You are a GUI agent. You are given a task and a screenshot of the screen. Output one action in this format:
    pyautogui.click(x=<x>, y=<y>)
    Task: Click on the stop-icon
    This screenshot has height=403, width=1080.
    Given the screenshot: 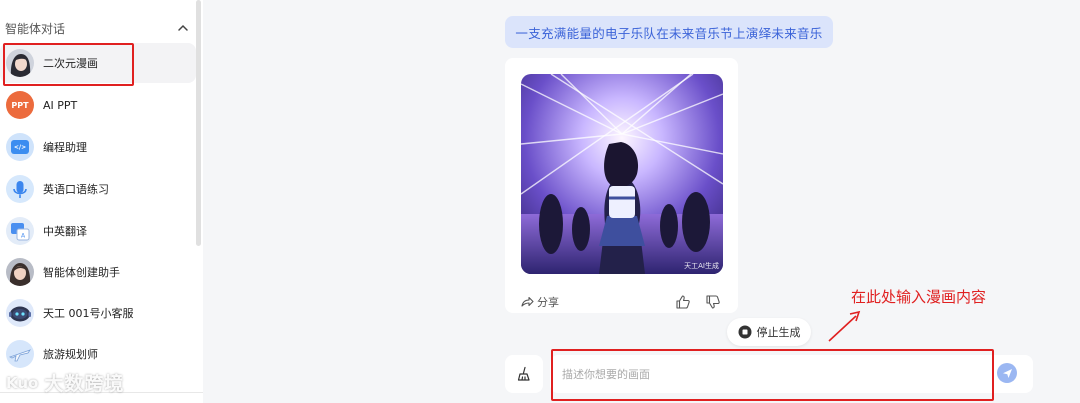 What is the action you would take?
    pyautogui.click(x=744, y=332)
    